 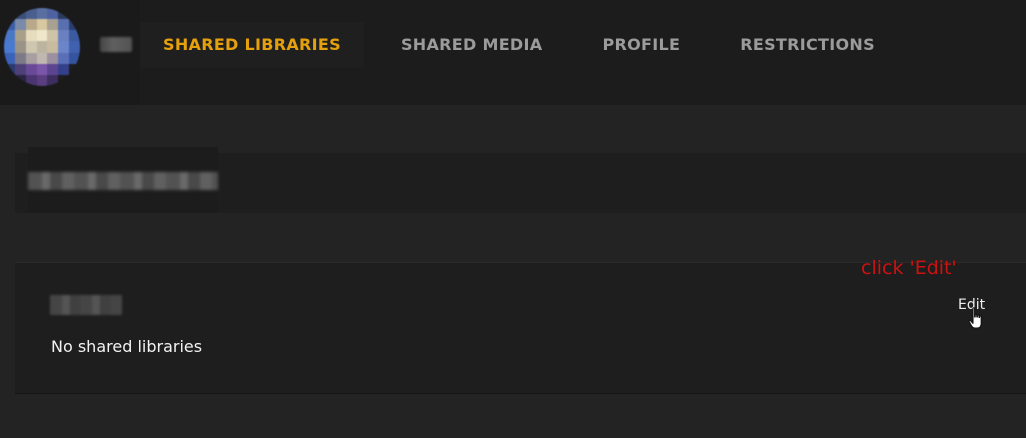 What do you see at coordinates (909, 268) in the screenshot?
I see `instruction-annotation: click 'Edit'` at bounding box center [909, 268].